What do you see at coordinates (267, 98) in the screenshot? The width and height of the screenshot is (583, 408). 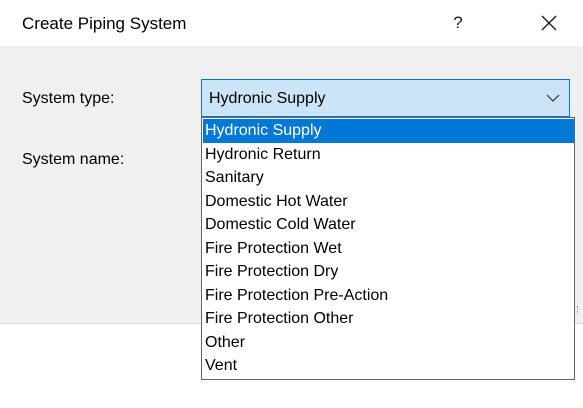 I see `system-type-value: Hydronic Supply` at bounding box center [267, 98].